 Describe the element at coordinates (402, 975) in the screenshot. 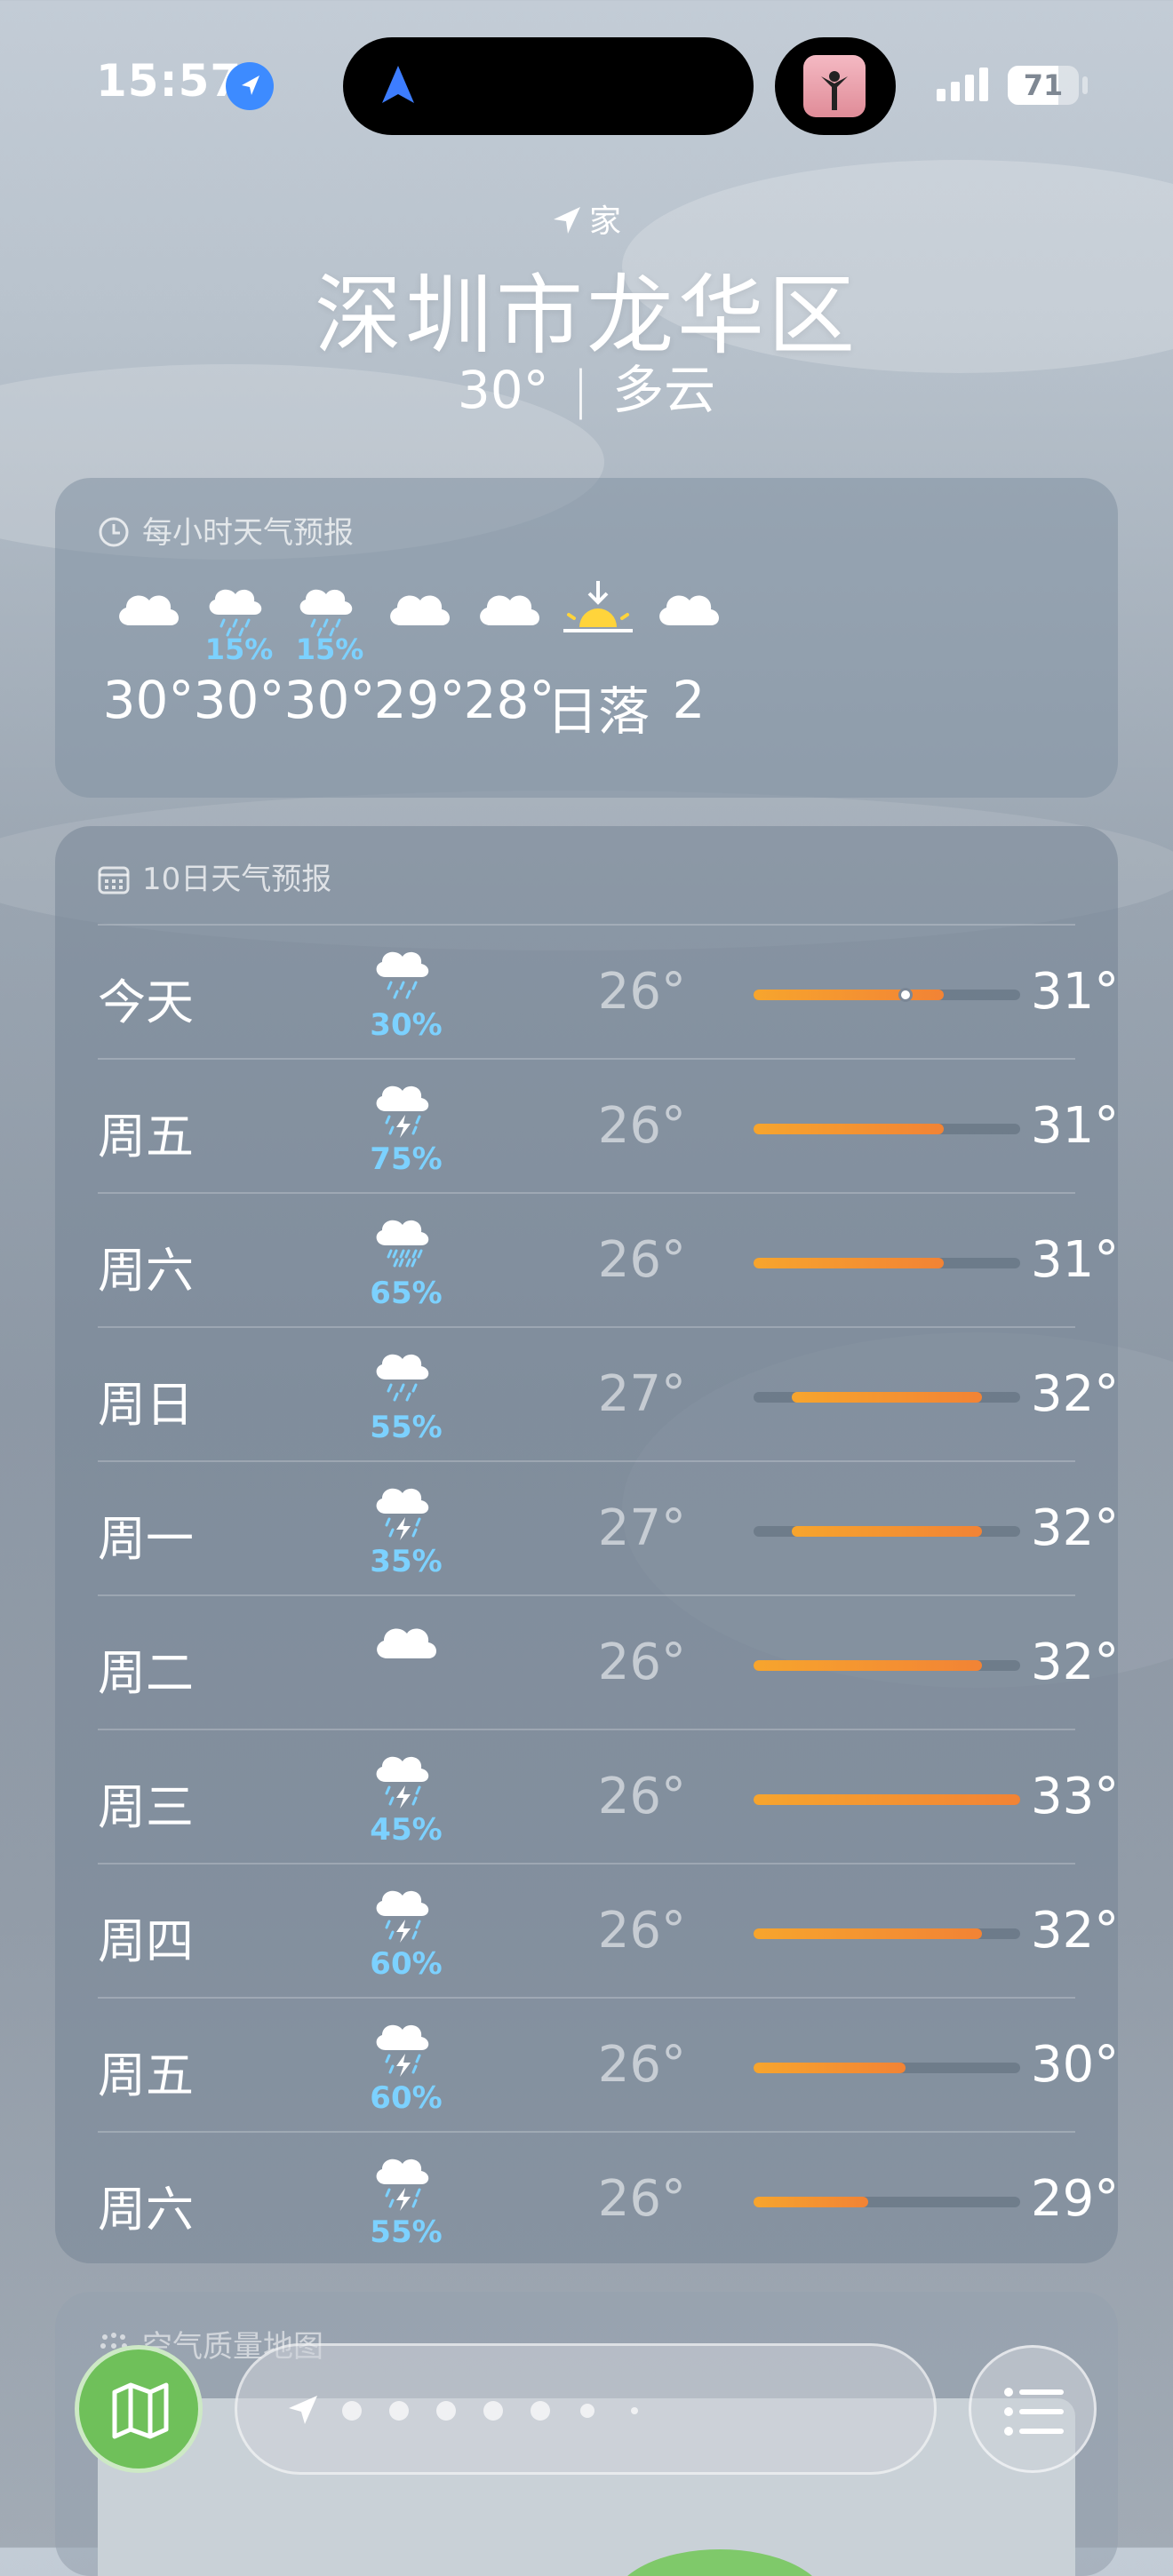

I see `cloud-rain-icon` at that location.